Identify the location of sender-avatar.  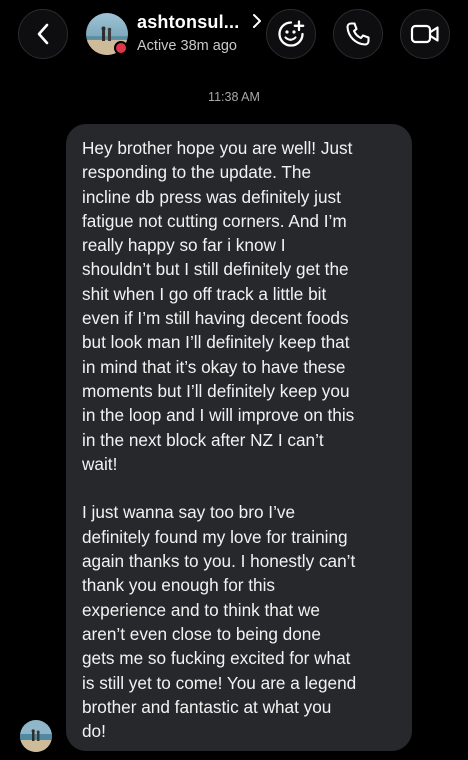
(36, 736).